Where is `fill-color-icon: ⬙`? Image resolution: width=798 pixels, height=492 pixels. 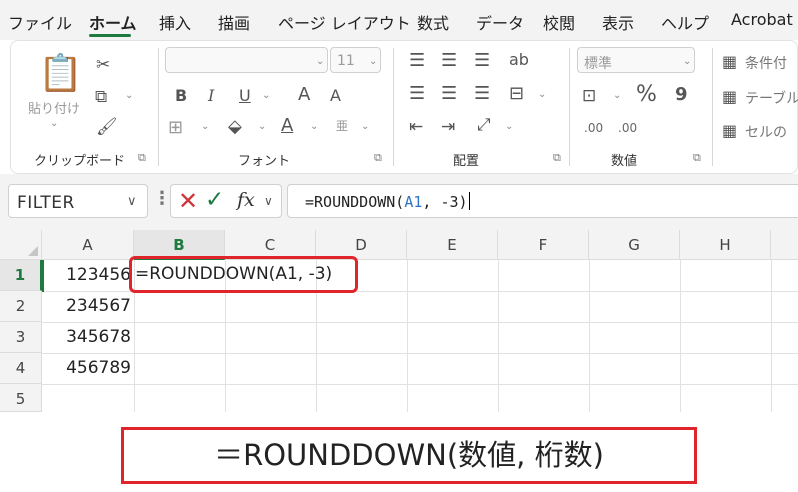
fill-color-icon: ⬙ is located at coordinates (235, 126).